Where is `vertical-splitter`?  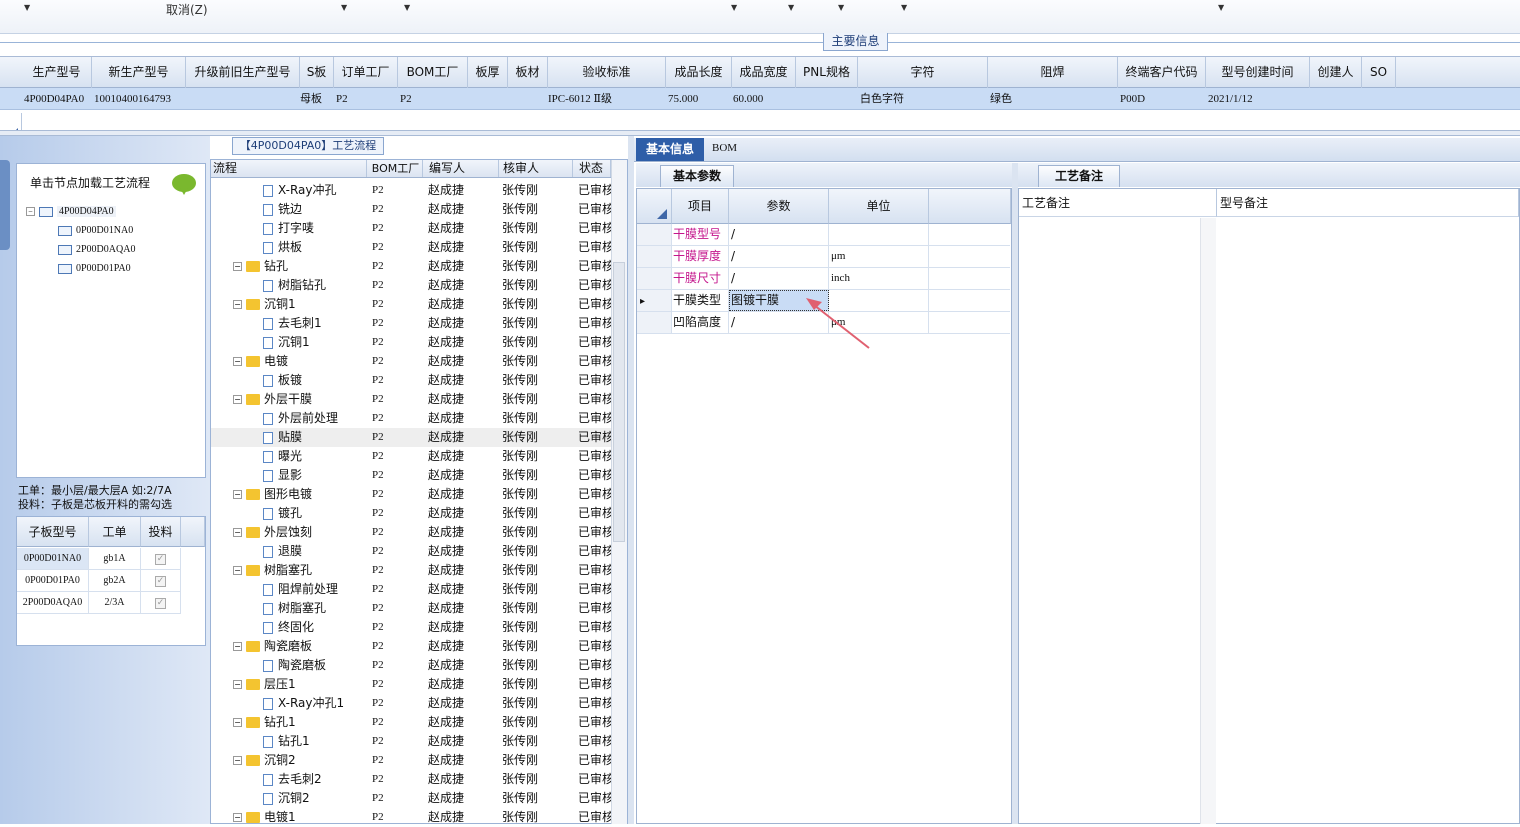 vertical-splitter is located at coordinates (631, 480).